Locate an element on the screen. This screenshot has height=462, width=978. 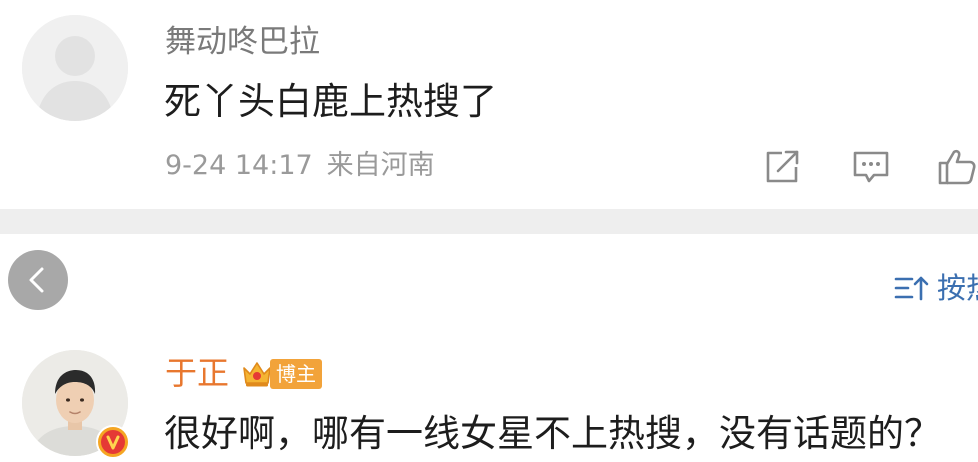
comment-timestamp: 9-24 14:17 is located at coordinates (239, 165).